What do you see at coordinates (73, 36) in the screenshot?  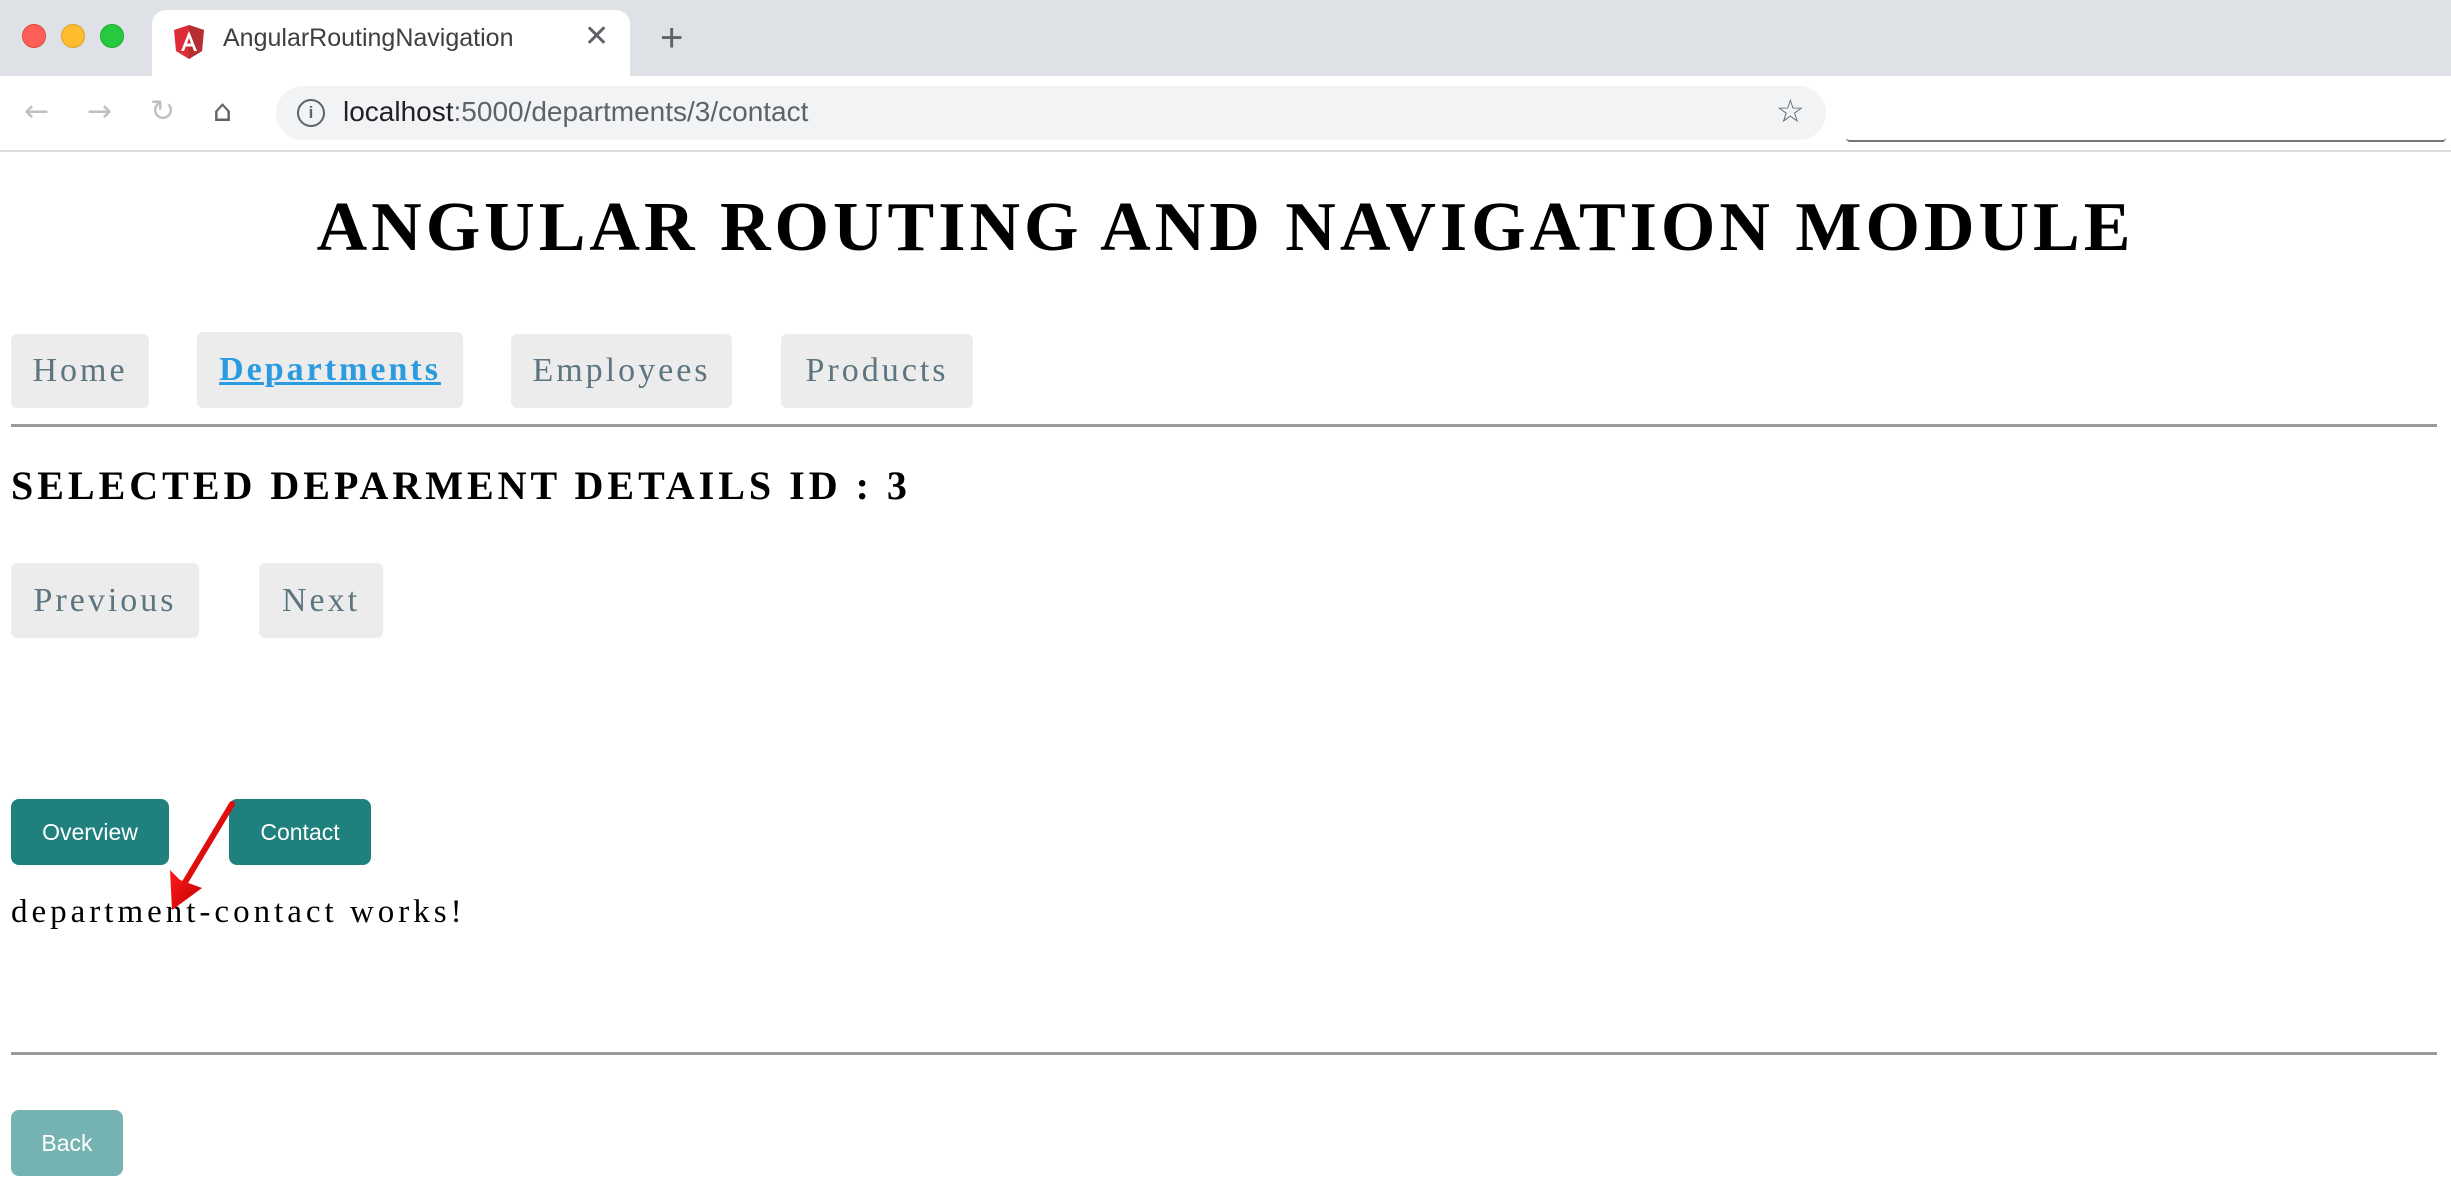 I see `window-minimize-button` at bounding box center [73, 36].